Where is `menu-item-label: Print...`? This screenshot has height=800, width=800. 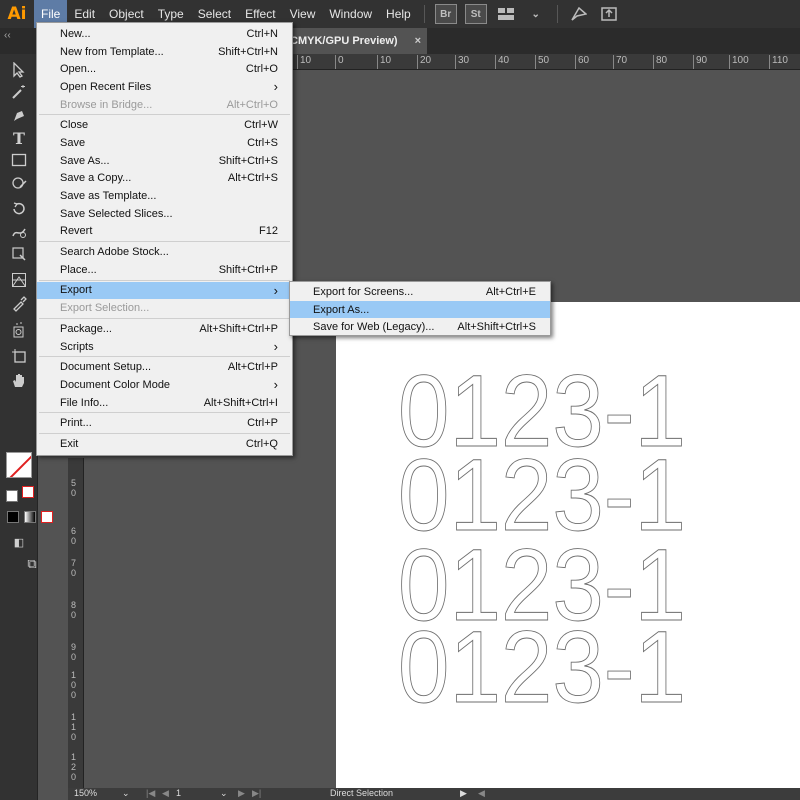
menu-item-label: Print... is located at coordinates (76, 423).